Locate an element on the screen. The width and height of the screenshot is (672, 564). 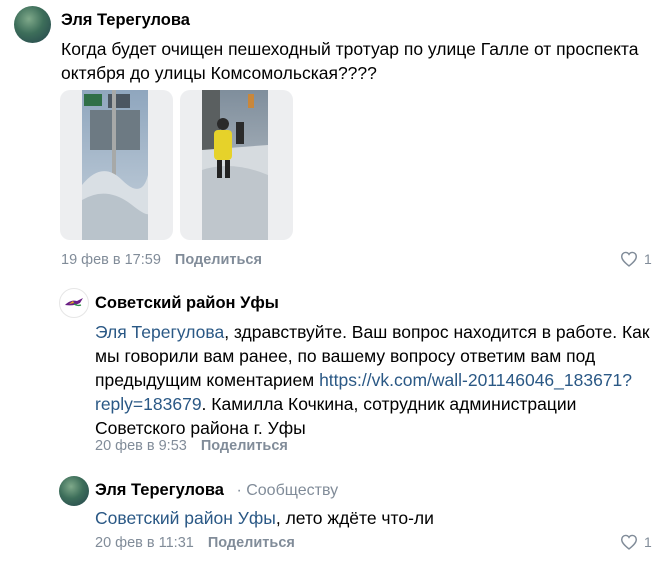
pedestrian-yellow-coat-photo is located at coordinates (235, 165).